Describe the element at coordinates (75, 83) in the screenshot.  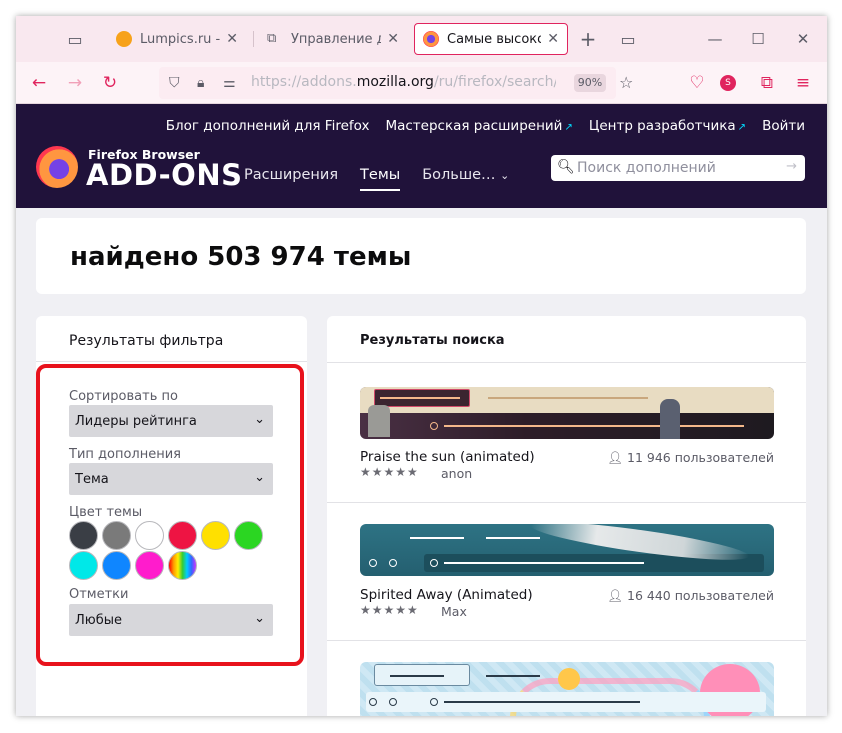
I see `forward-arrow-icon: →` at that location.